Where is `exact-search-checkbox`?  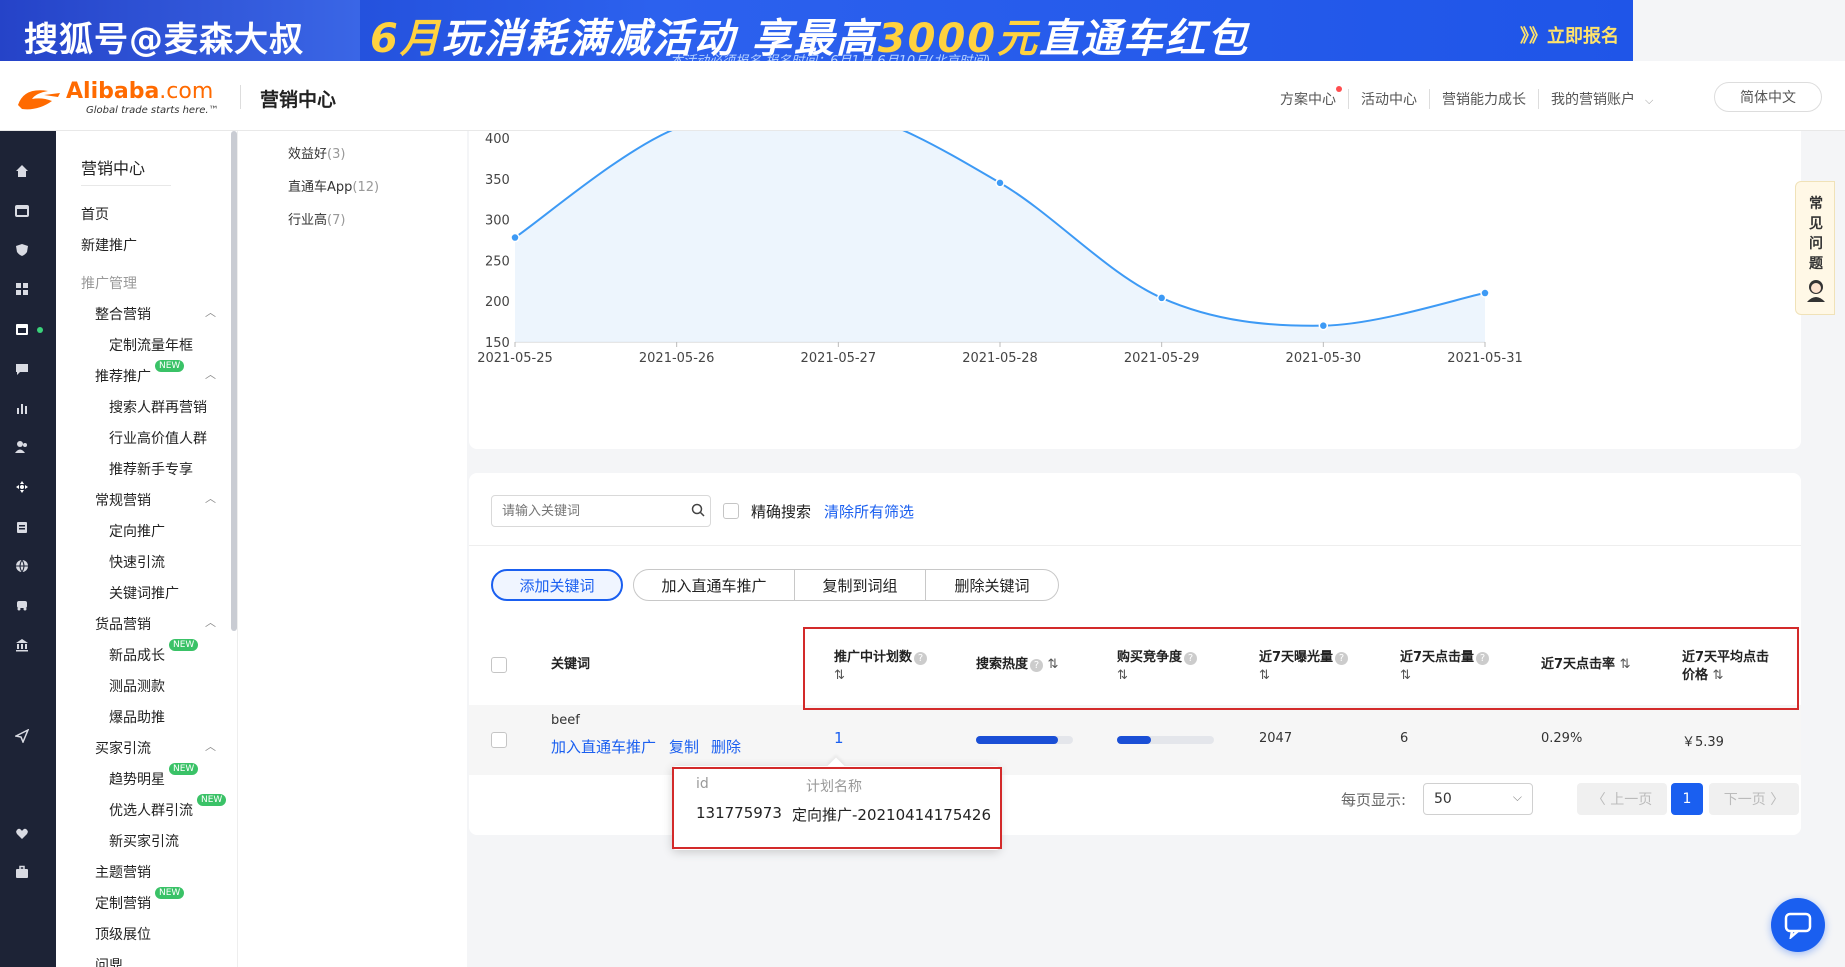
exact-search-checkbox is located at coordinates (731, 511).